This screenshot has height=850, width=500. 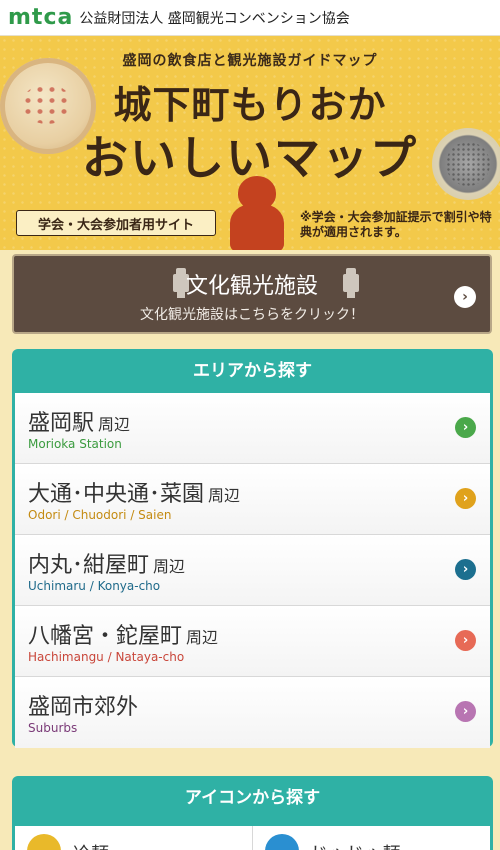 I want to click on hero-subtitle: 盛岡の飲食店と観光施設ガイドマップ, so click(x=250, y=61).